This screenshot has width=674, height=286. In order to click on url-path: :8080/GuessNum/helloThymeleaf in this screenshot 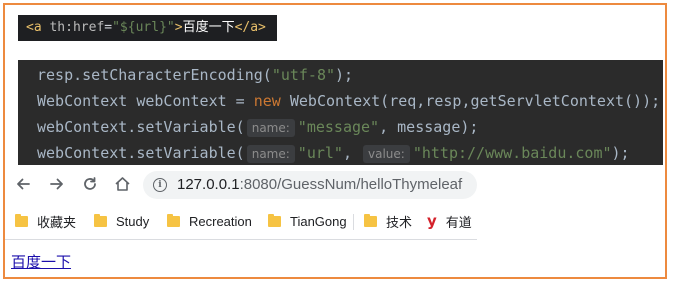, I will do `click(351, 184)`.